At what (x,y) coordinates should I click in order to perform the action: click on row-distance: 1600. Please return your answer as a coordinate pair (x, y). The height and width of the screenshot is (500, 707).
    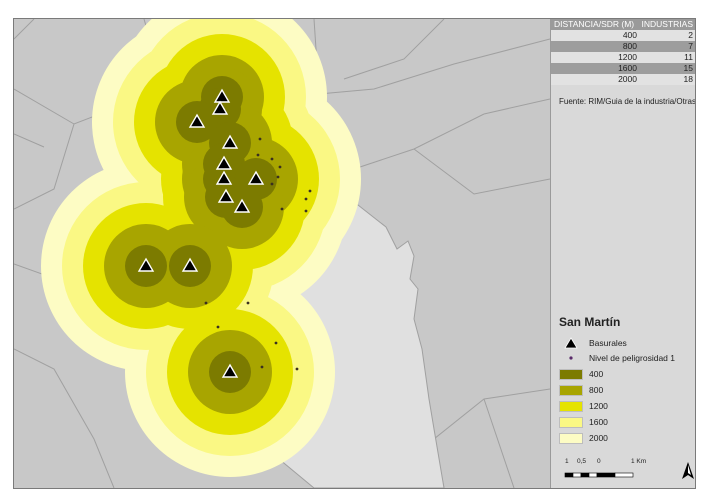
    Looking at the image, I should click on (627, 68).